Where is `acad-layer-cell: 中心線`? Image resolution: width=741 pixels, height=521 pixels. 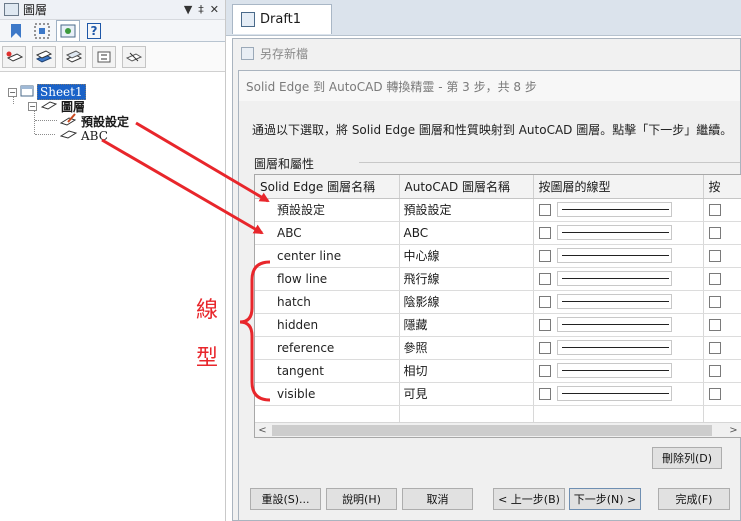 acad-layer-cell: 中心線 is located at coordinates (466, 256).